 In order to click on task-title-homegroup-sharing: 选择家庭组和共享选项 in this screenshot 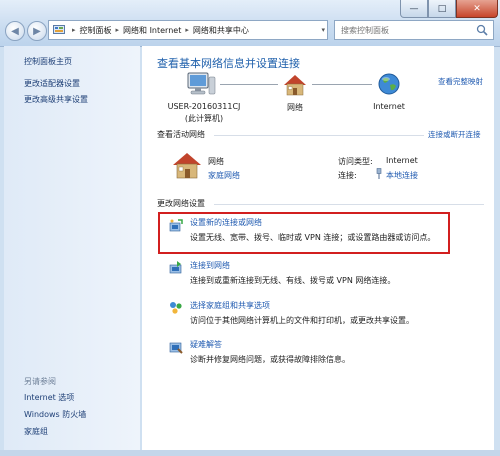, I will do `click(230, 305)`.